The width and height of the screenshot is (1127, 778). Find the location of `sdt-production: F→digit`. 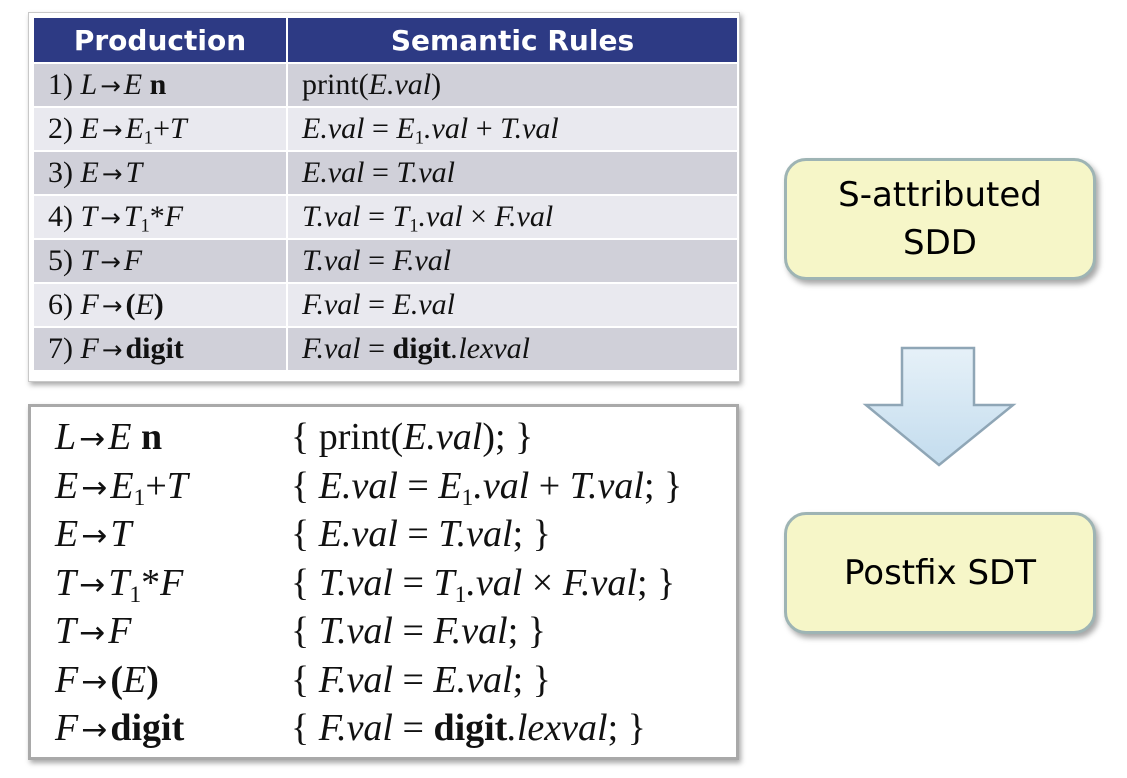

sdt-production: F→digit is located at coordinates (119, 728).